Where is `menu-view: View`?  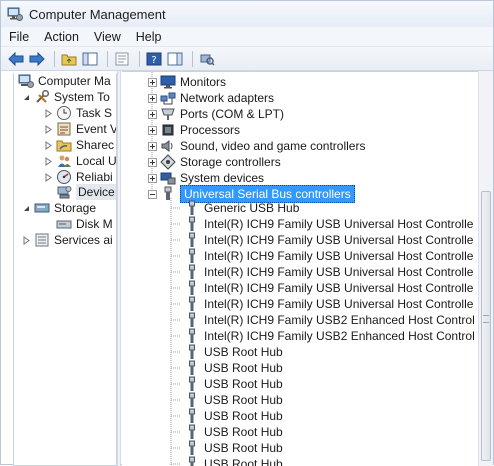 menu-view: View is located at coordinates (107, 37).